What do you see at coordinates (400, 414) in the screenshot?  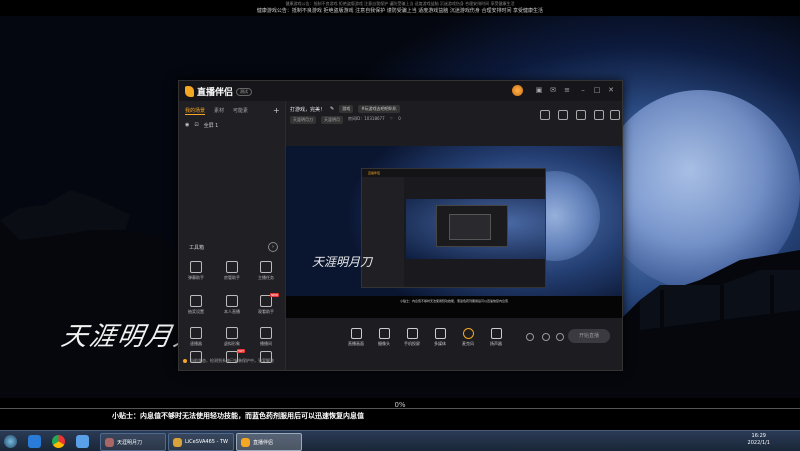 I see `loading-panel: 0% 小贴士：内息值不够时无法使用轻功技能，而蓝色药剂服用后可以迅速恢复内息值` at bounding box center [400, 414].